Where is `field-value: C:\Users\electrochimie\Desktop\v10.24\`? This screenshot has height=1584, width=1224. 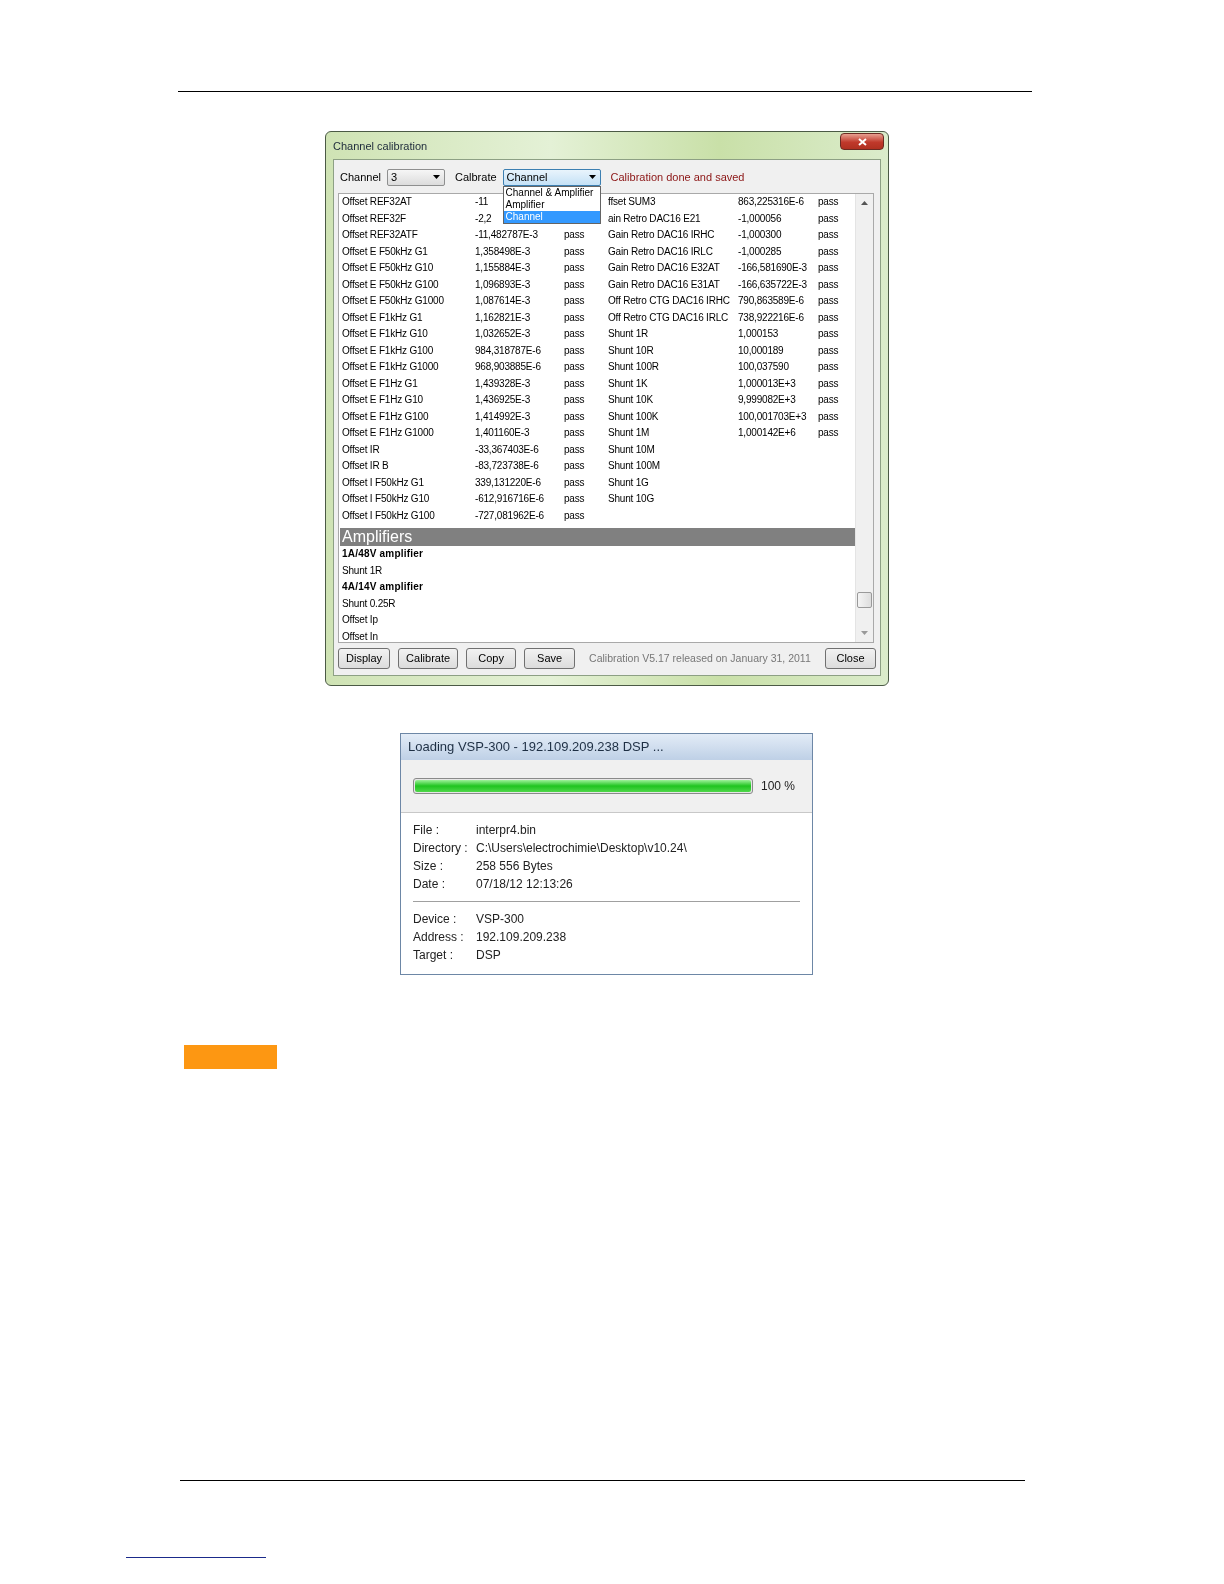 field-value: C:\Users\electrochimie\Desktop\v10.24\ is located at coordinates (581, 848).